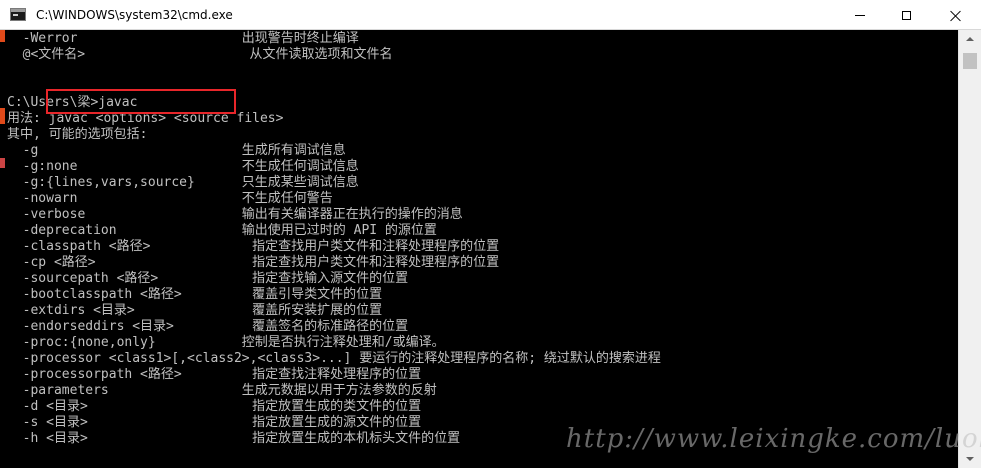 Image resolution: width=981 pixels, height=468 pixels. Describe the element at coordinates (3, 249) in the screenshot. I see `background-window-edge` at that location.